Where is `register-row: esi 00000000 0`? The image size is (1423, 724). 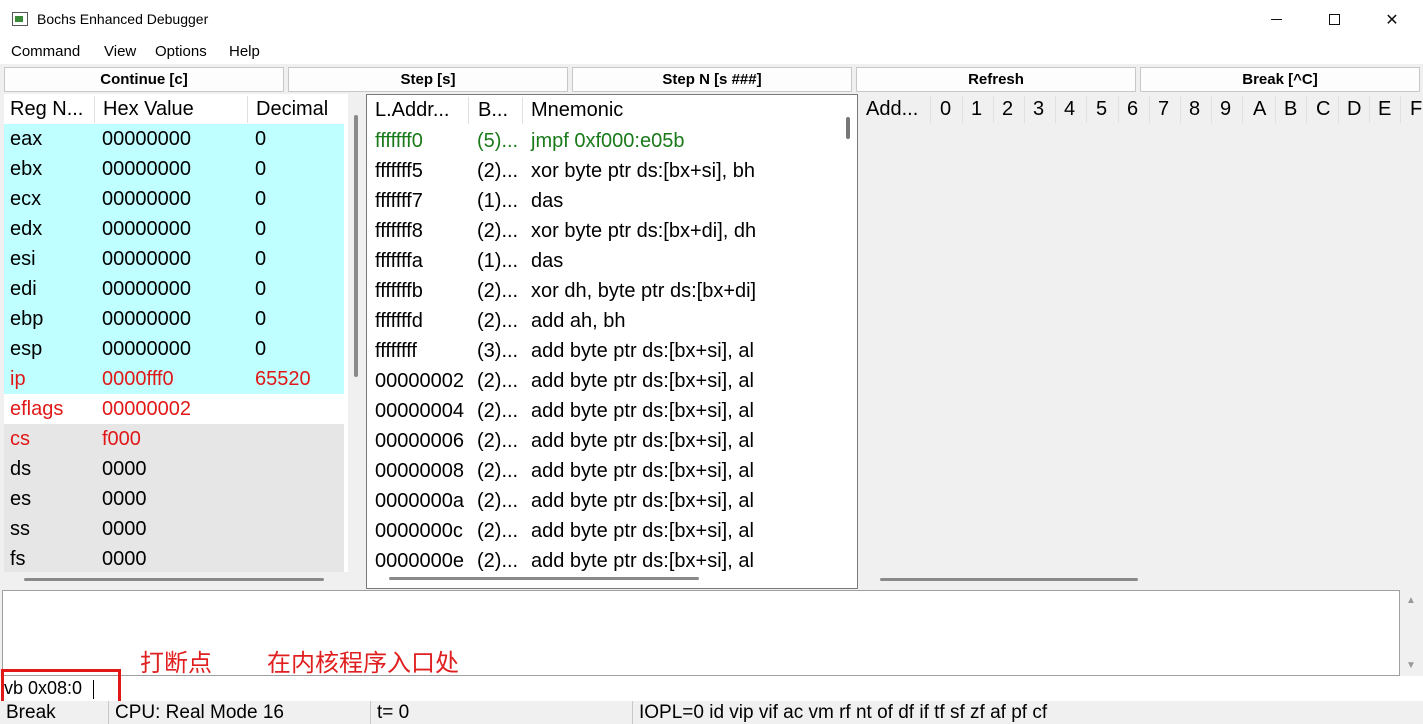
register-row: esi 00000000 0 is located at coordinates (174, 259).